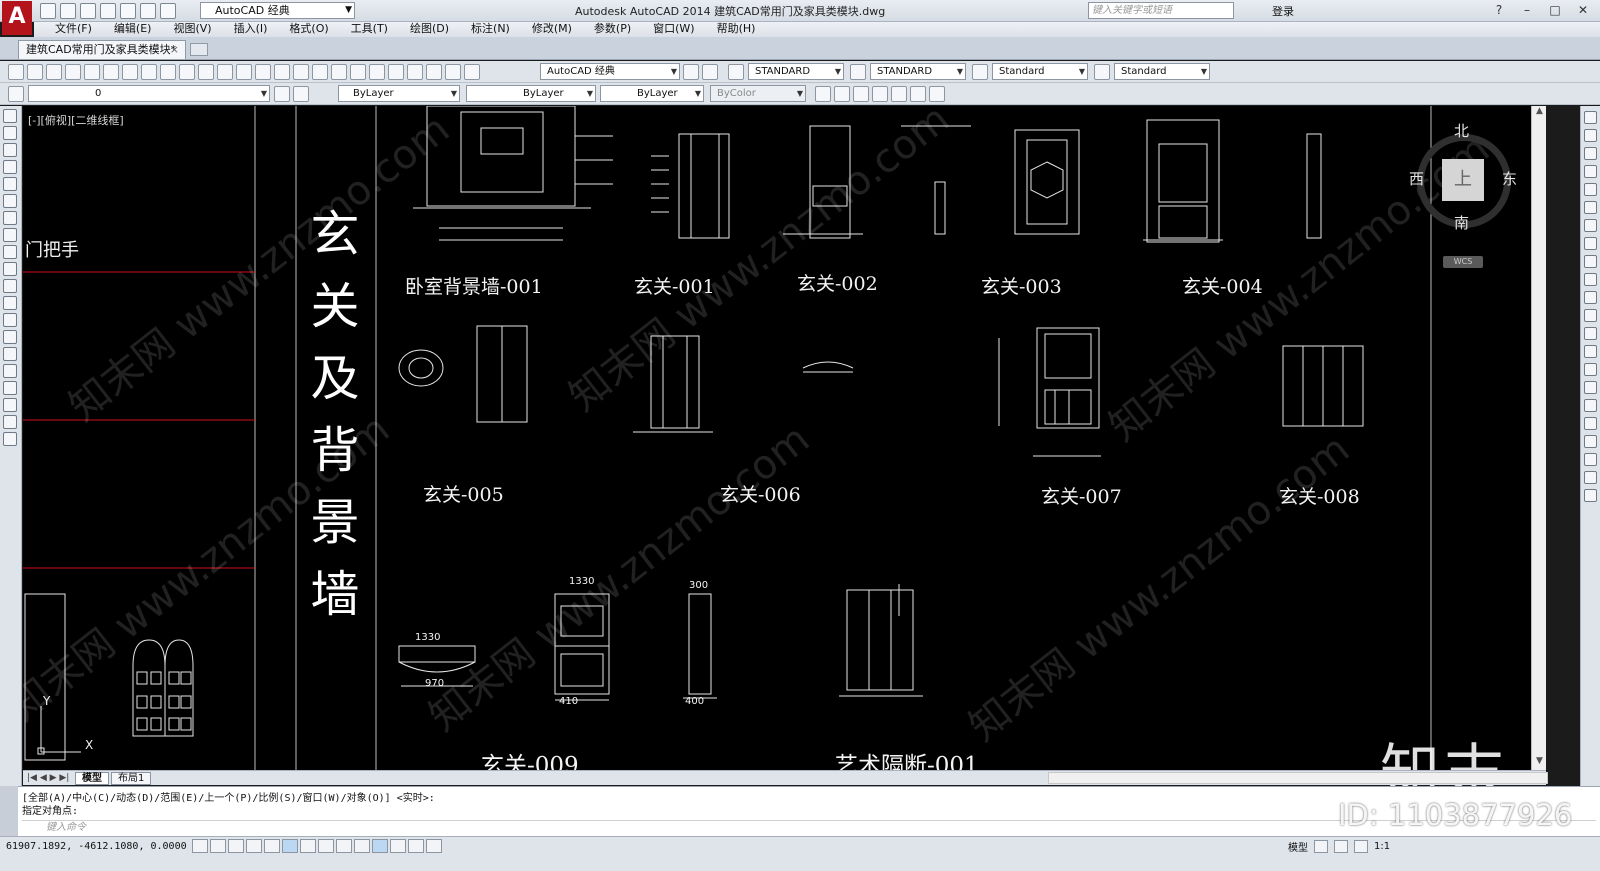 The height and width of the screenshot is (871, 1600). I want to click on multileader-style-combo: Standard ▼, so click(1162, 71).